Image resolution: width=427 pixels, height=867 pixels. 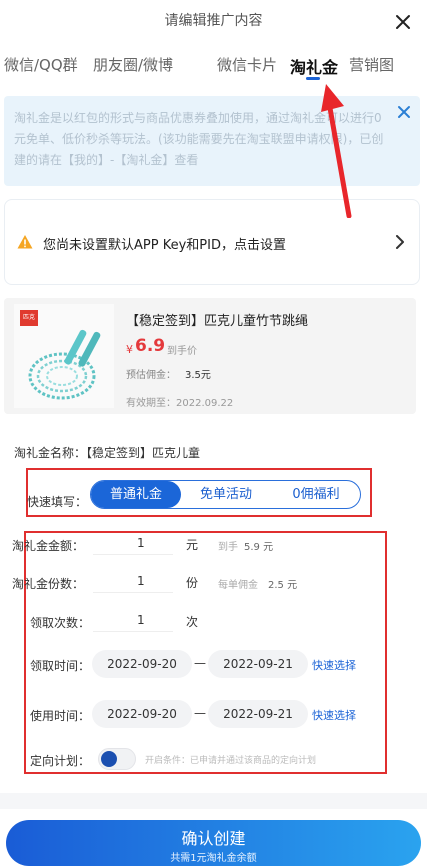 What do you see at coordinates (371, 64) in the screenshot?
I see `tab-marketing-image: 营销图` at bounding box center [371, 64].